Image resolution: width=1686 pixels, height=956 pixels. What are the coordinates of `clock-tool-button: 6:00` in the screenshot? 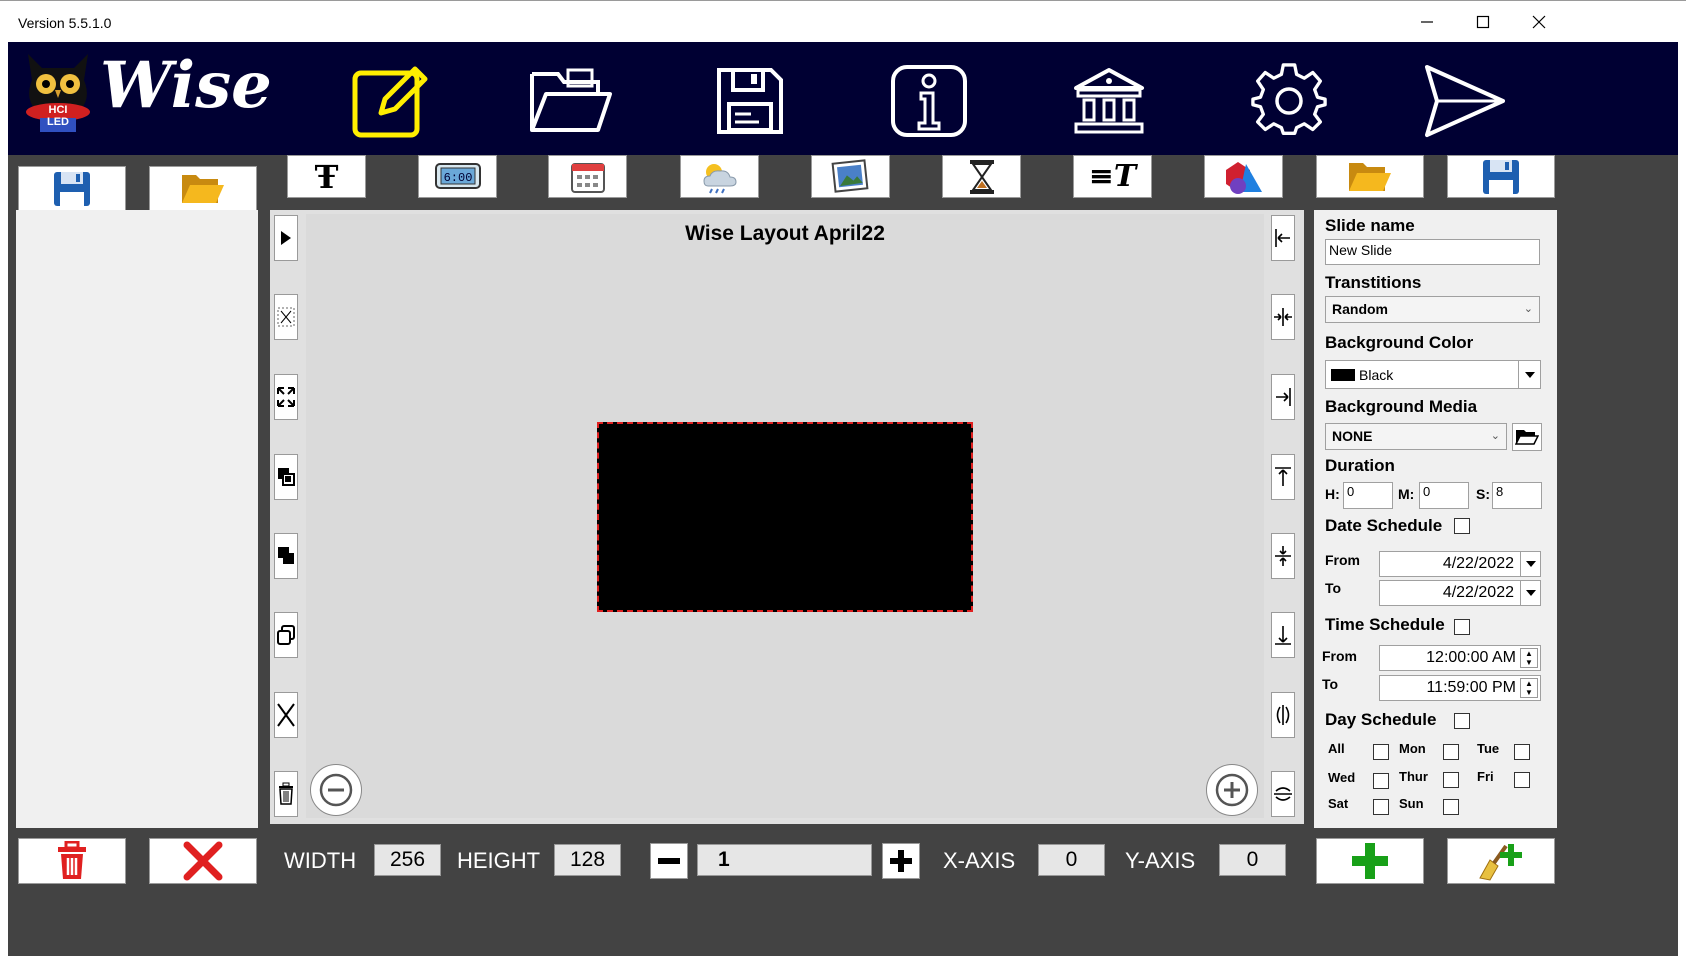 It's located at (457, 176).